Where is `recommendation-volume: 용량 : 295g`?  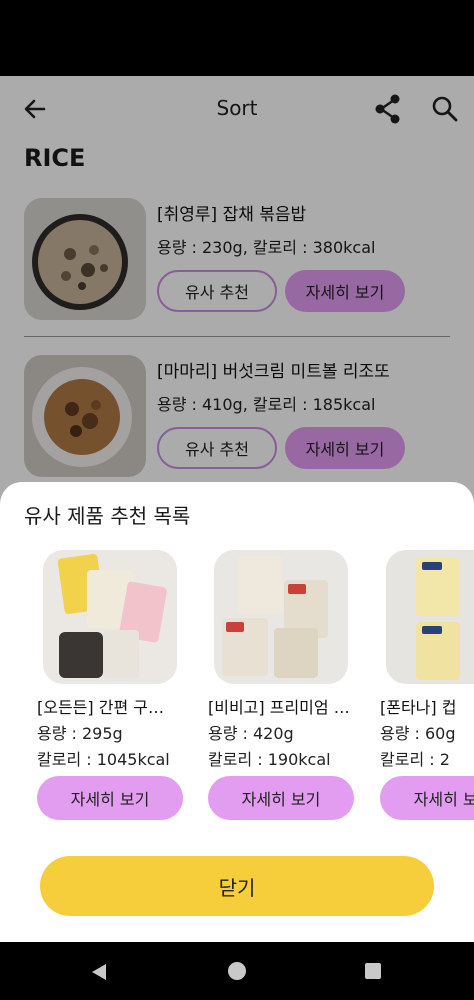 recommendation-volume: 용량 : 295g is located at coordinates (80, 733).